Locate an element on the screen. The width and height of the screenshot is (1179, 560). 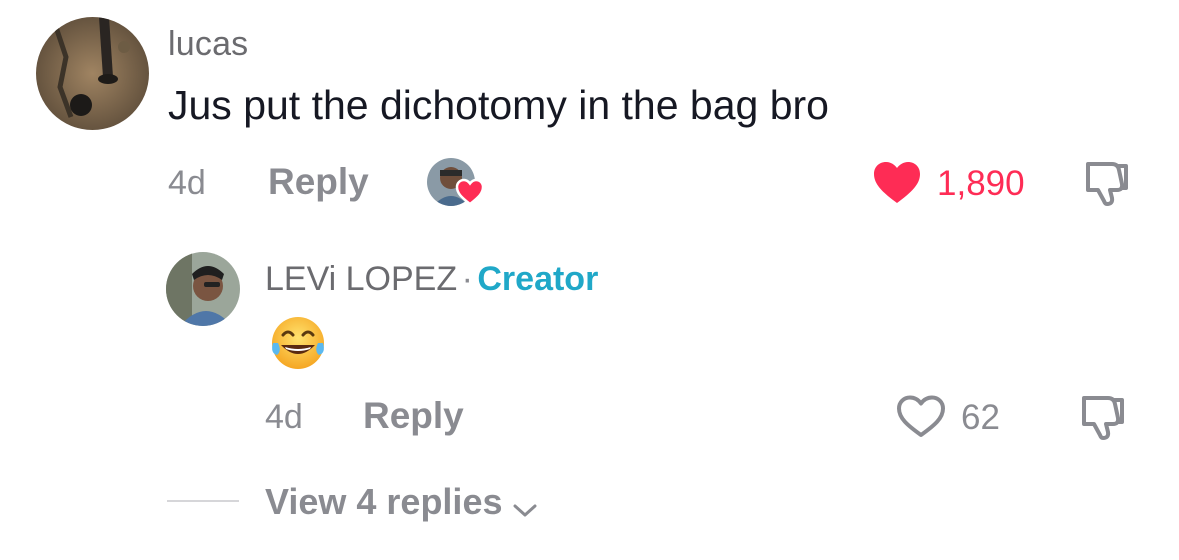
tears-of-joy-emoji is located at coordinates (298, 343).